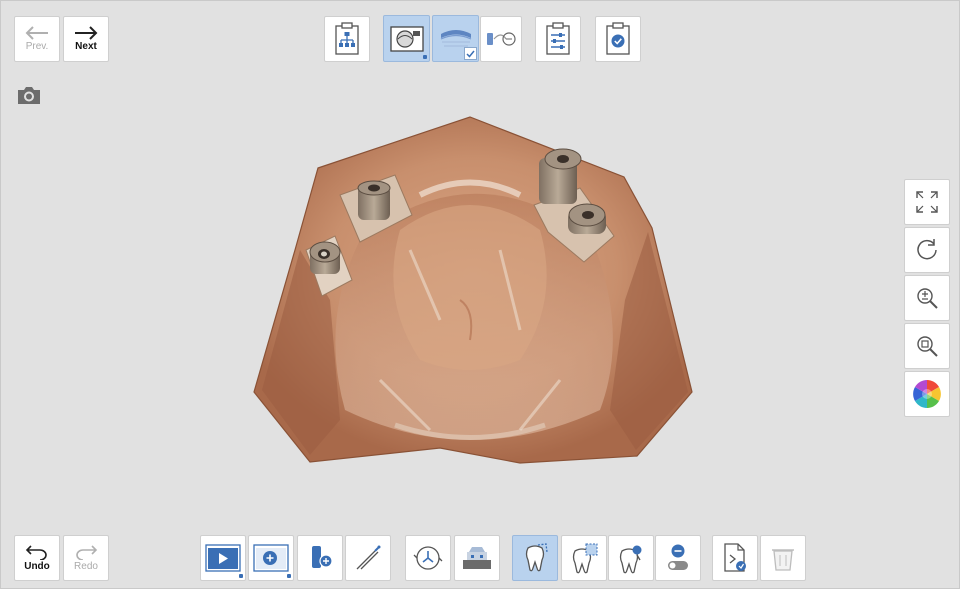 The width and height of the screenshot is (960, 589). Describe the element at coordinates (325, 257) in the screenshot. I see `scan-body-far-left` at that location.